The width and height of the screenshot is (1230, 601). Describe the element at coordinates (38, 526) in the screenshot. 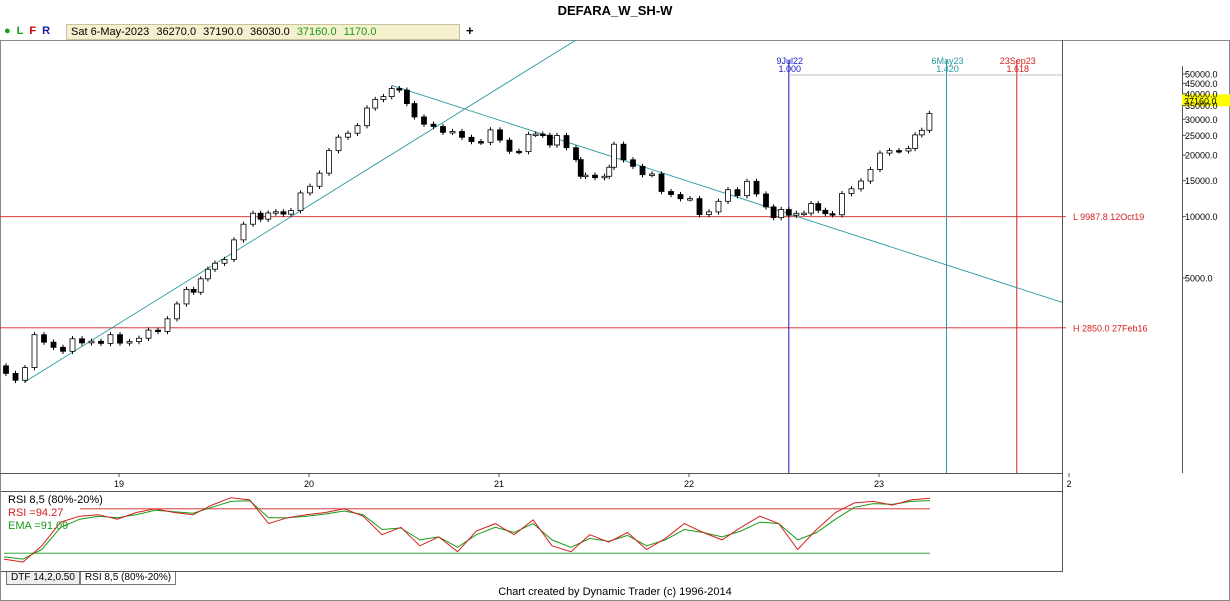

I see `ema-value: EMA =91.09` at that location.